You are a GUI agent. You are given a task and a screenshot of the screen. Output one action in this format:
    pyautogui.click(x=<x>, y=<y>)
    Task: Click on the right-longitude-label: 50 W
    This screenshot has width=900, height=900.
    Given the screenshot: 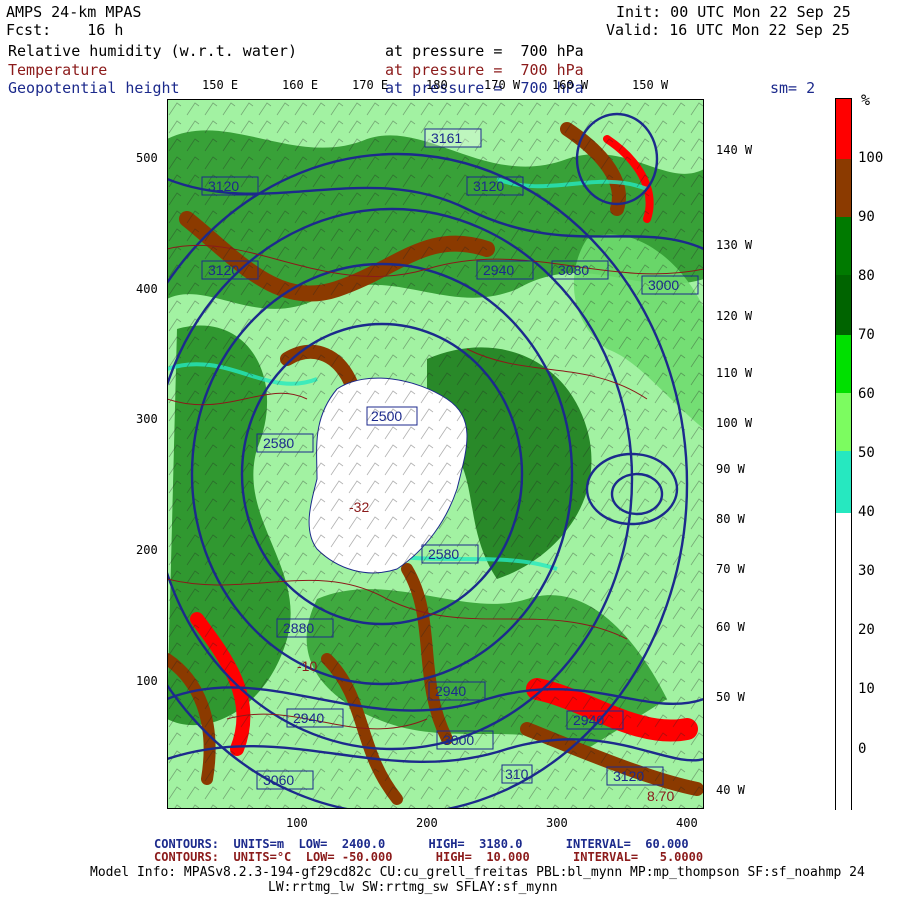 What is the action you would take?
    pyautogui.click(x=730, y=697)
    